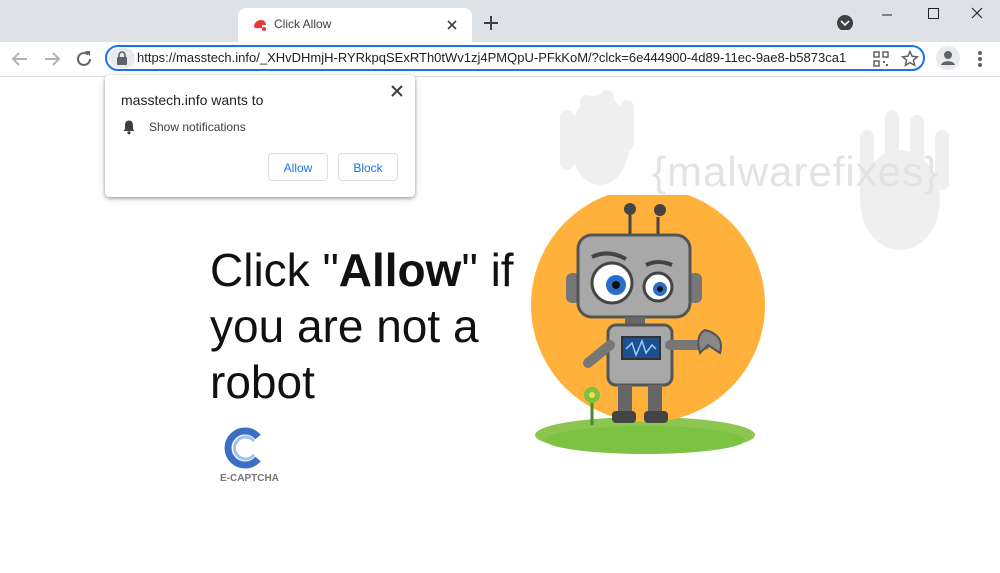 The image size is (1000, 573). Describe the element at coordinates (355, 25) in the screenshot. I see `tab-click-allow: Click Allow` at that location.